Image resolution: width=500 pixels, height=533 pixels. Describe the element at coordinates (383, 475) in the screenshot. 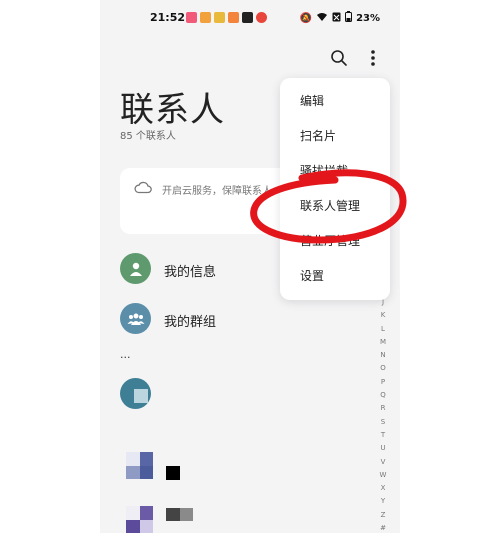

I see `index-letter: W` at that location.